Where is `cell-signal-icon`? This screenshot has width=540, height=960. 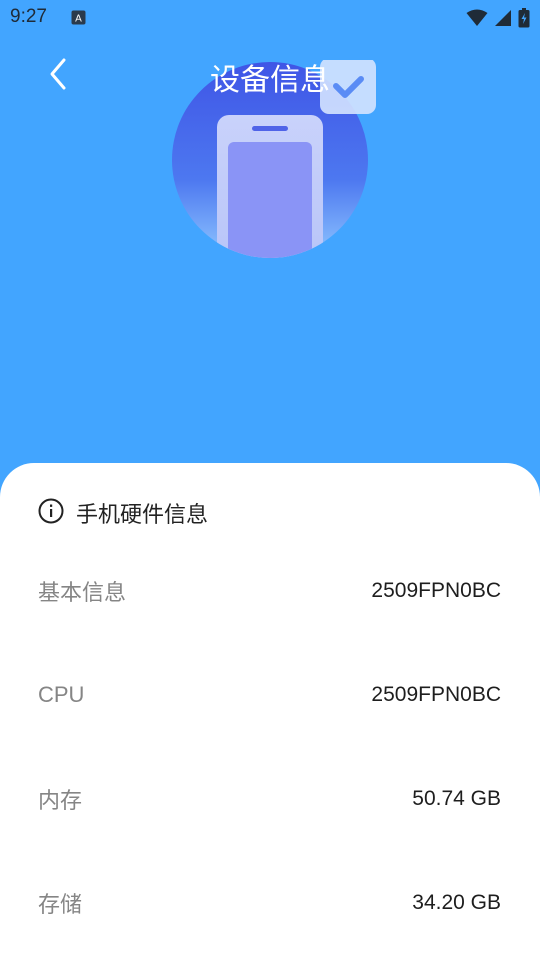 cell-signal-icon is located at coordinates (503, 20).